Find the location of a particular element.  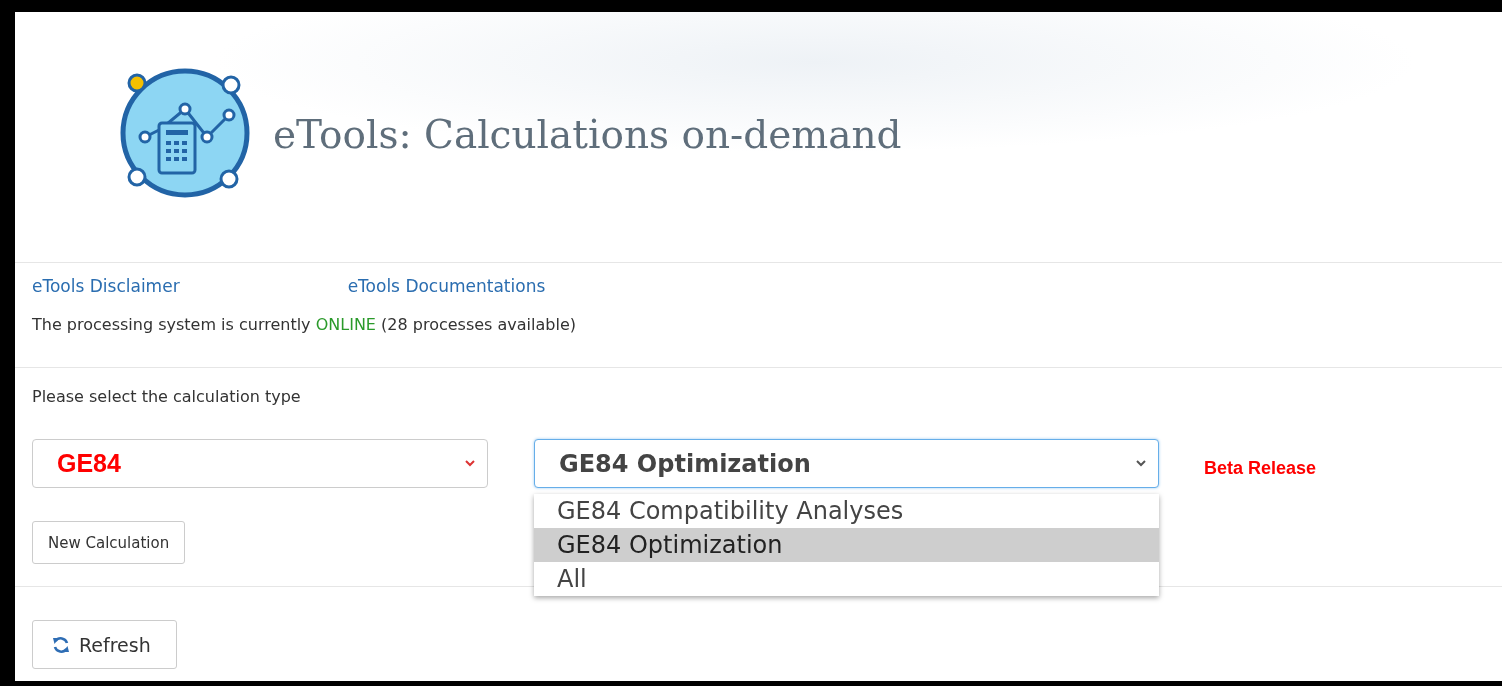

nav-link: eTools Disclaimer is located at coordinates (106, 286).